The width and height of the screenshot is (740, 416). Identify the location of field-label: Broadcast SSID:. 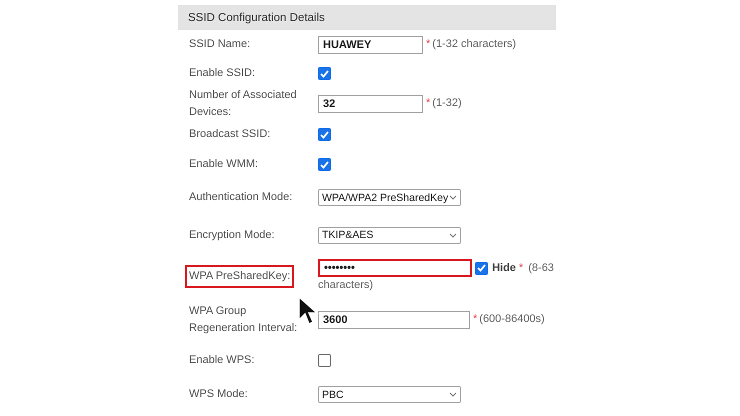
(230, 134).